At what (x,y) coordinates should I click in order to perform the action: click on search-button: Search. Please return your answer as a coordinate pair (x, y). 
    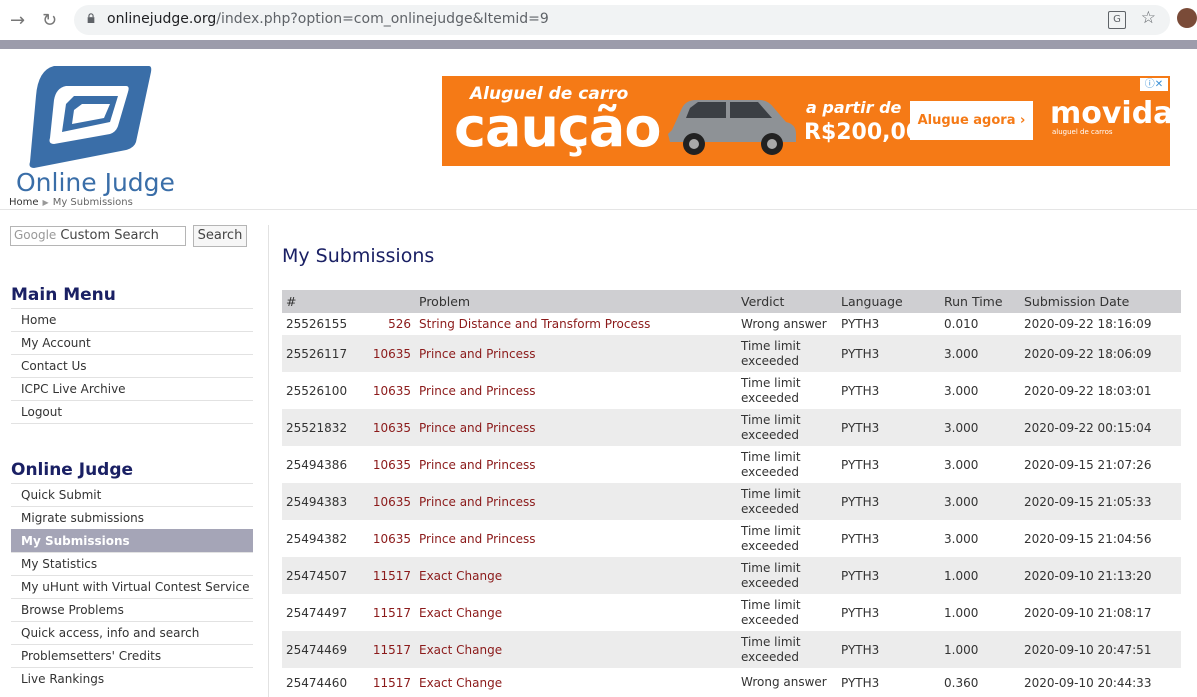
    Looking at the image, I should click on (220, 236).